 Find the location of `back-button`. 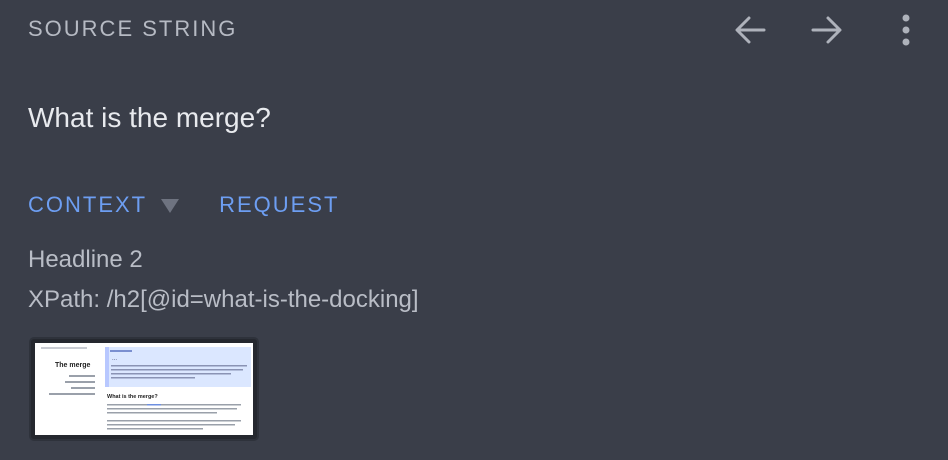

back-button is located at coordinates (750, 30).